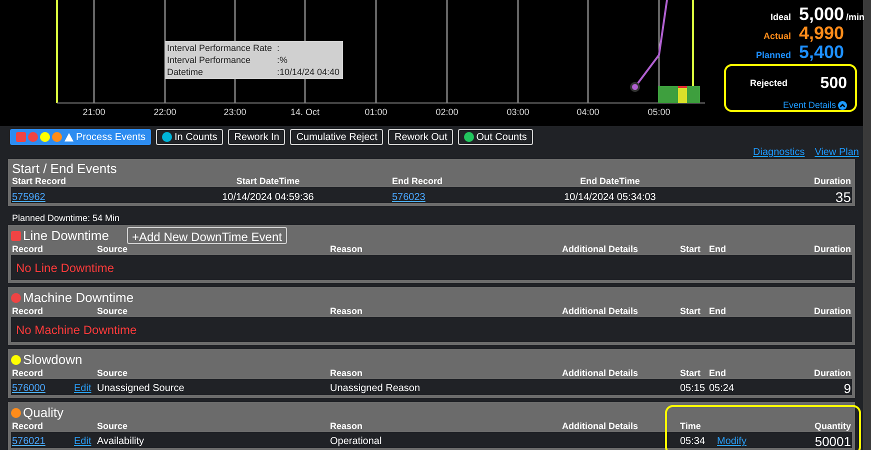 This screenshot has height=450, width=871. Describe the element at coordinates (43, 388) in the screenshot. I see `record-link: 576000` at that location.